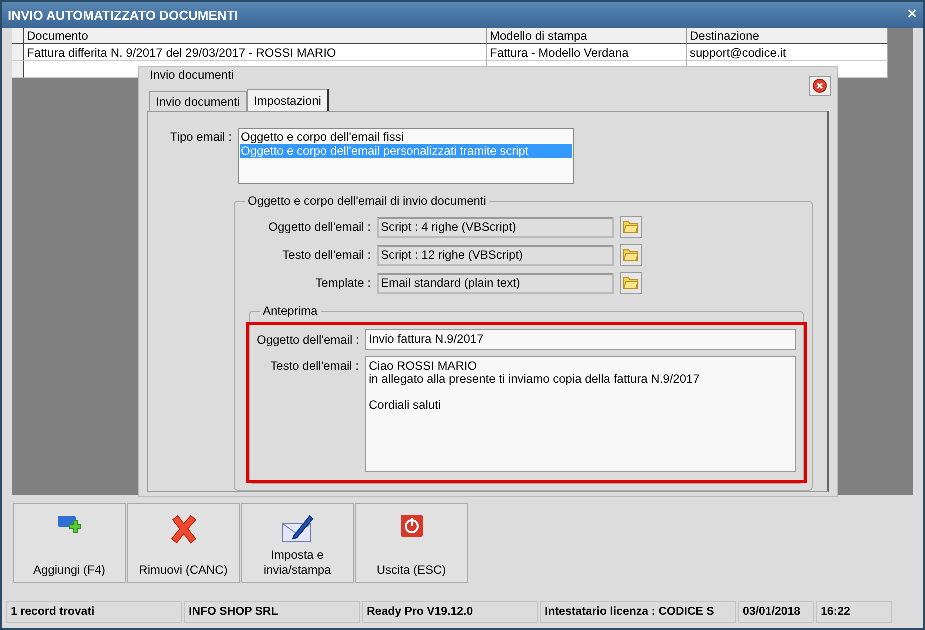  What do you see at coordinates (183, 529) in the screenshot?
I see `delete-icon` at bounding box center [183, 529].